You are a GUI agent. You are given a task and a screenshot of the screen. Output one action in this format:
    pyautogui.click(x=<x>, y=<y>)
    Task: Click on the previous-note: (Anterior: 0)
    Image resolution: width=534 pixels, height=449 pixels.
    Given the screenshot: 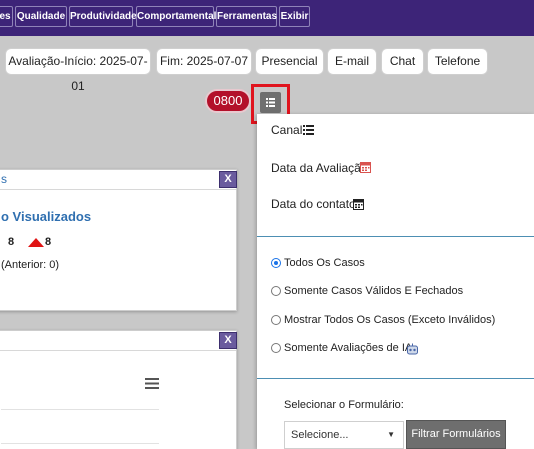 What is the action you would take?
    pyautogui.click(x=30, y=265)
    